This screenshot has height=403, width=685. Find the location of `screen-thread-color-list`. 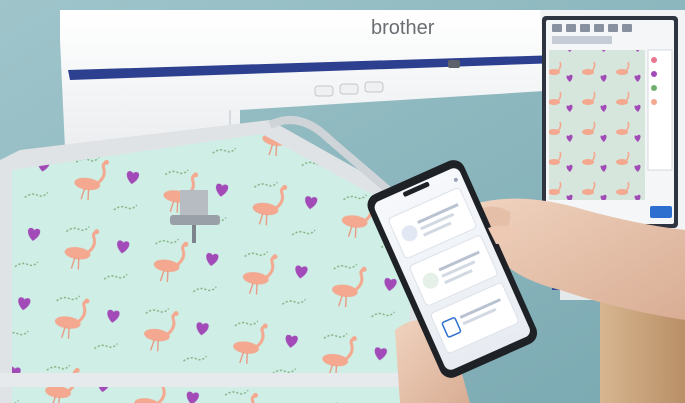

screen-thread-color-list is located at coordinates (660, 110).